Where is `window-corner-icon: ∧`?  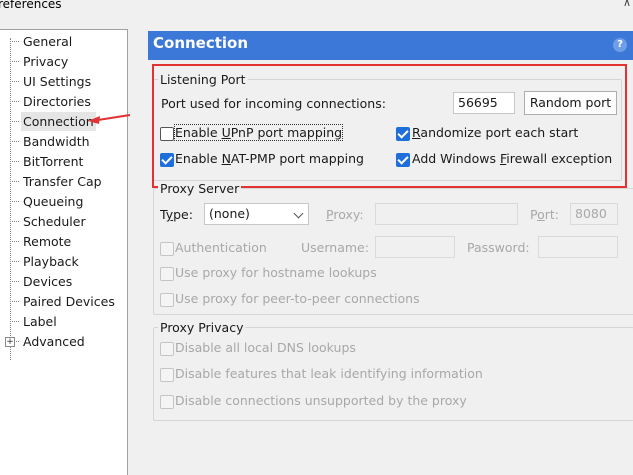 window-corner-icon: ∧ is located at coordinates (627, 4).